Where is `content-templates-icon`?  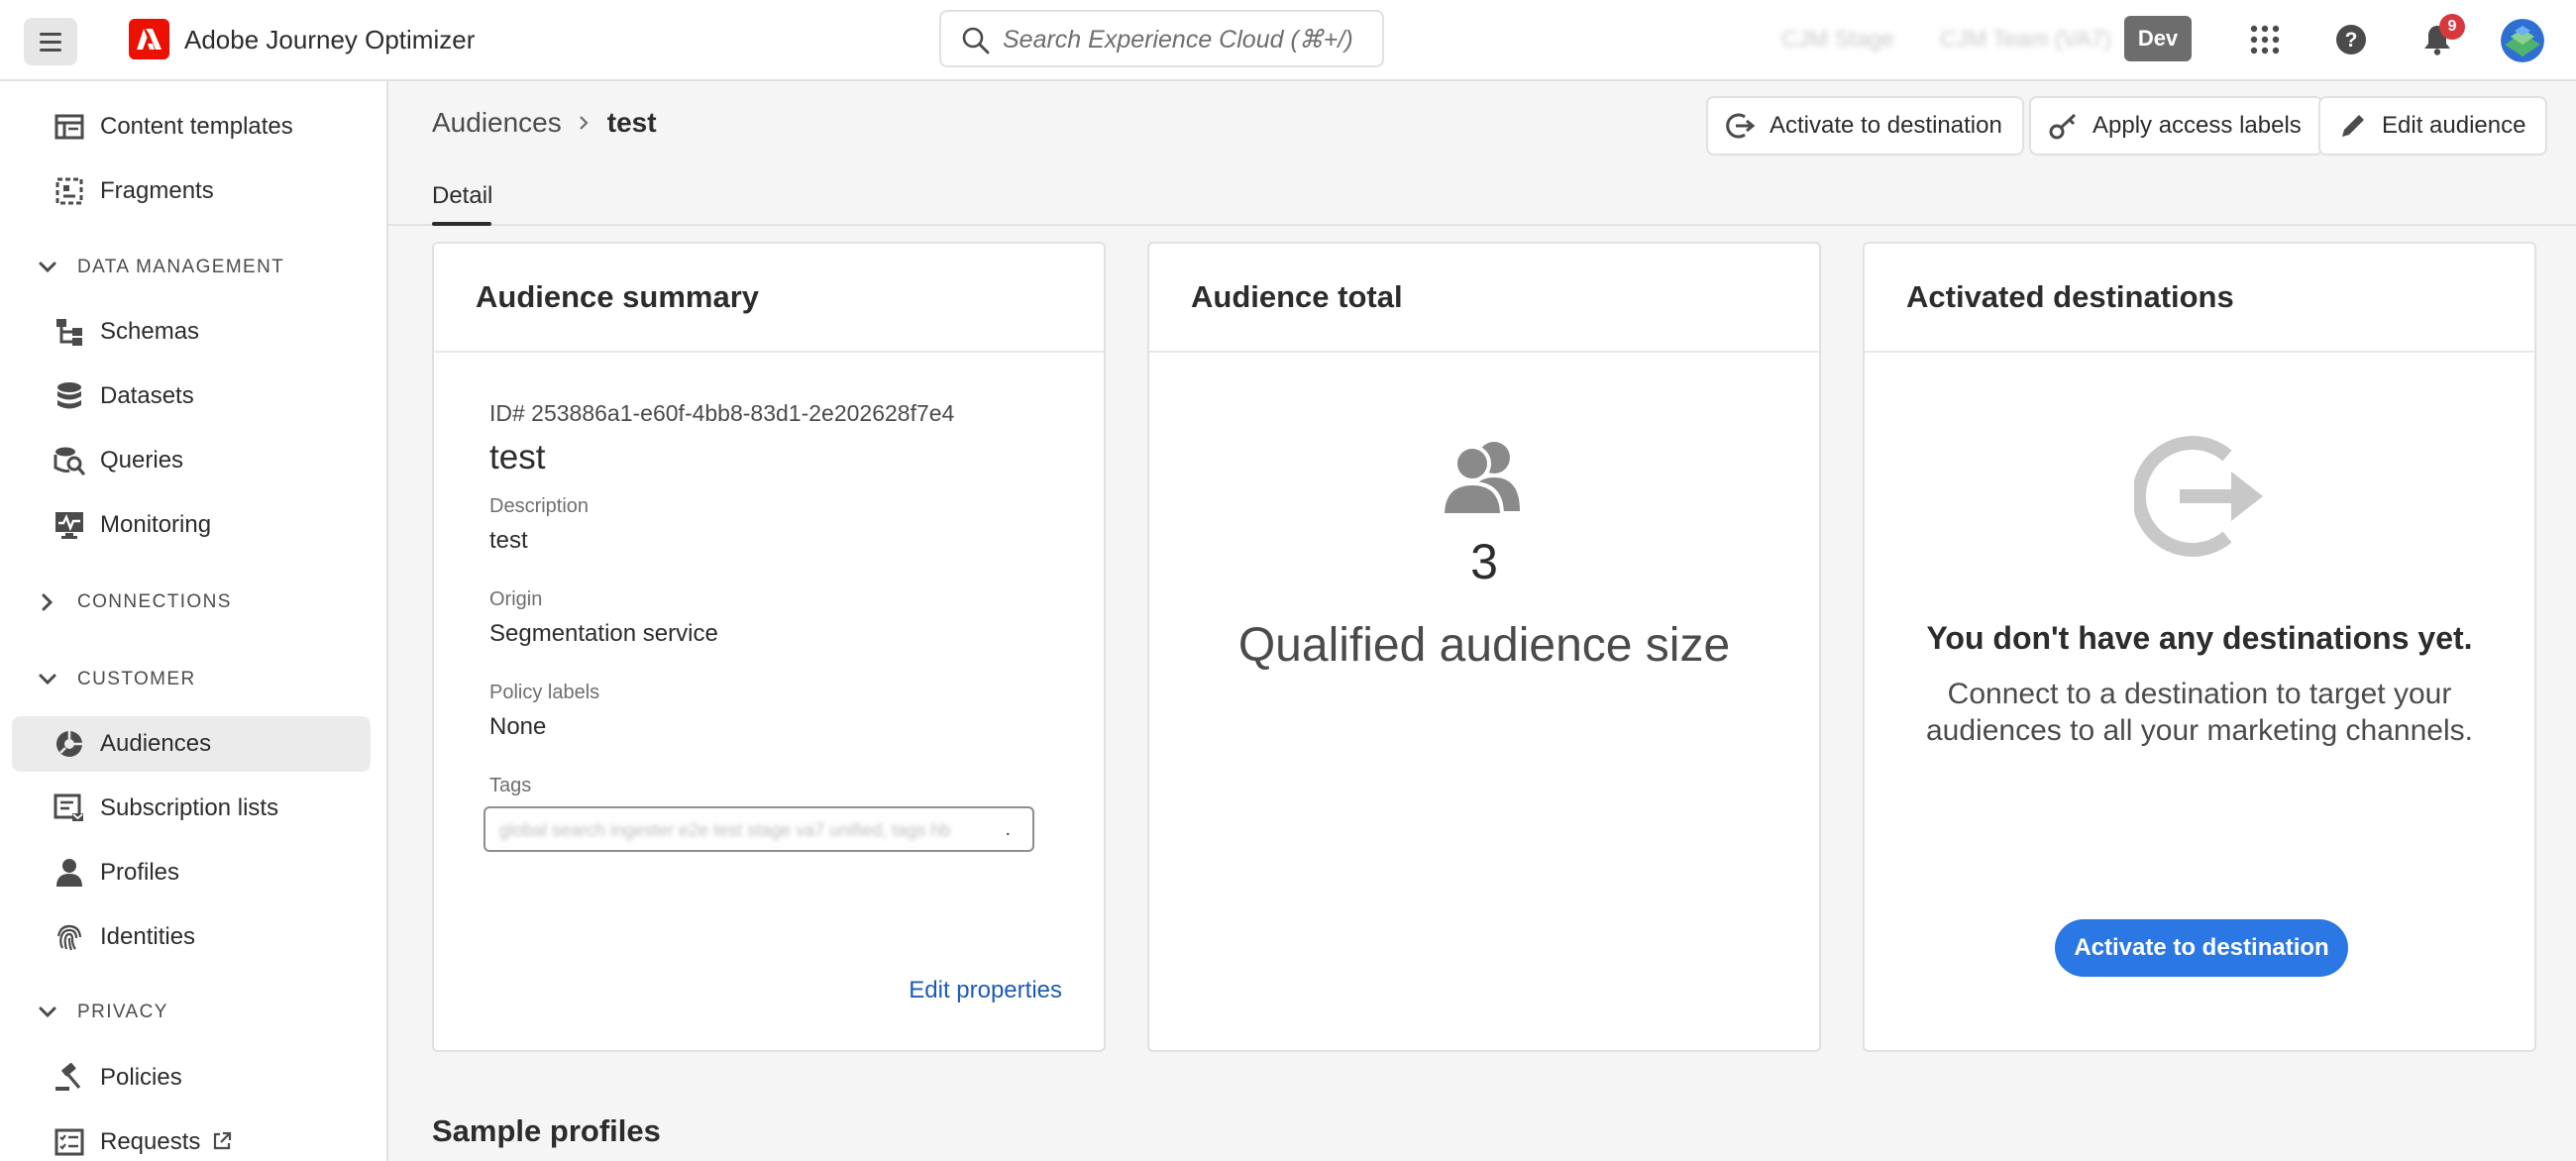
content-templates-icon is located at coordinates (69, 127).